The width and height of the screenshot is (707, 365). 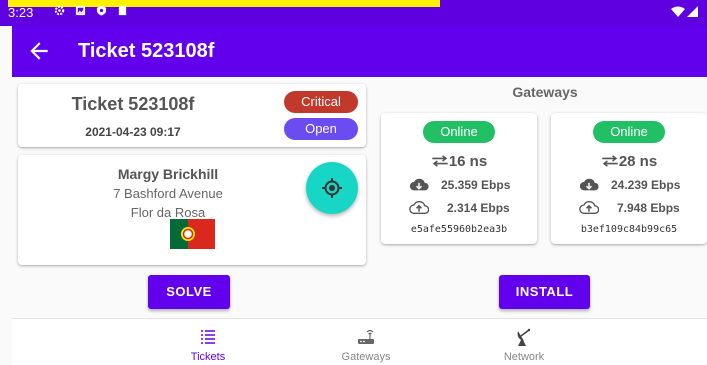 I want to click on gps-fixed-icon, so click(x=332, y=188).